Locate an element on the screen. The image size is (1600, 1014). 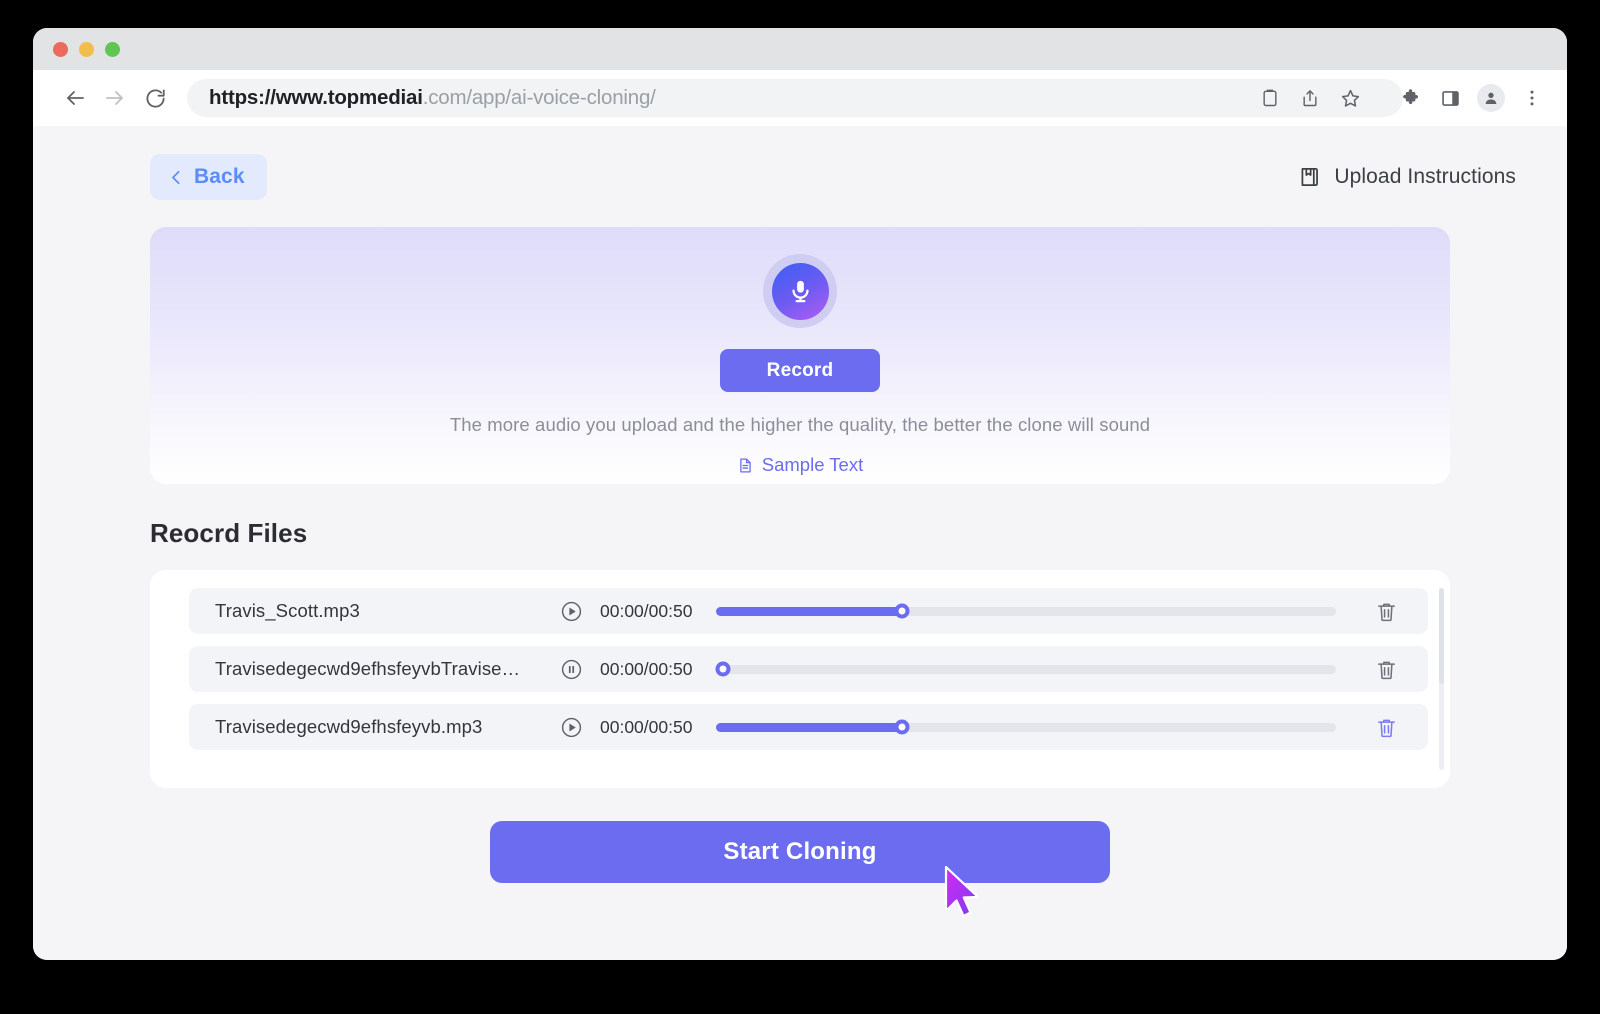
url-domain-part: https://www.topmediai is located at coordinates (316, 97).